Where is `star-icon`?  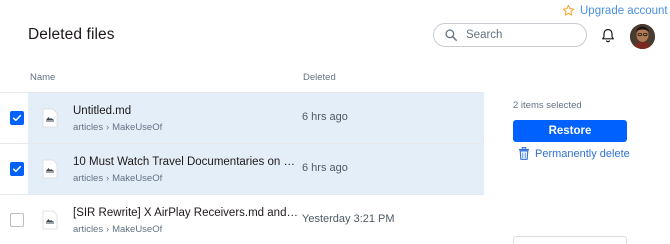 star-icon is located at coordinates (568, 10).